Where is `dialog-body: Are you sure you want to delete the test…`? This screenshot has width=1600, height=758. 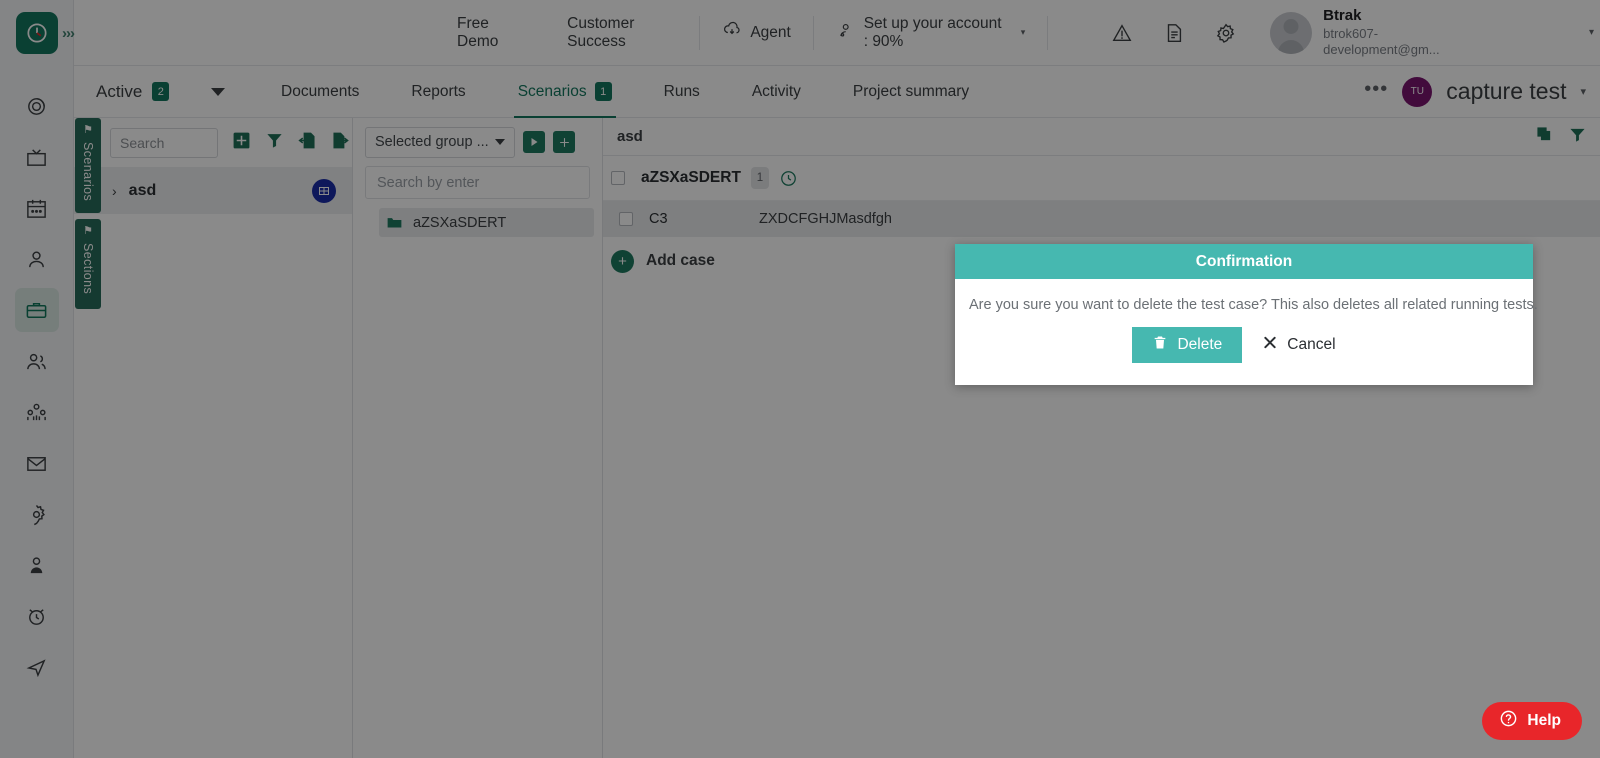
dialog-body: Are you sure you want to delete the test… is located at coordinates (1246, 332).